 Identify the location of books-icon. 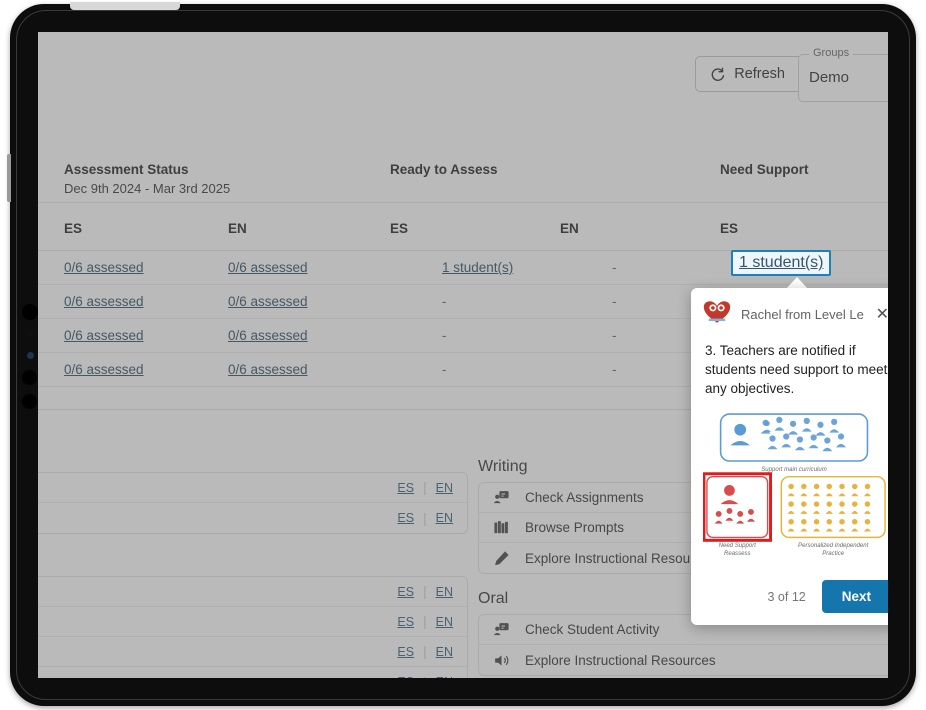
(505, 527).